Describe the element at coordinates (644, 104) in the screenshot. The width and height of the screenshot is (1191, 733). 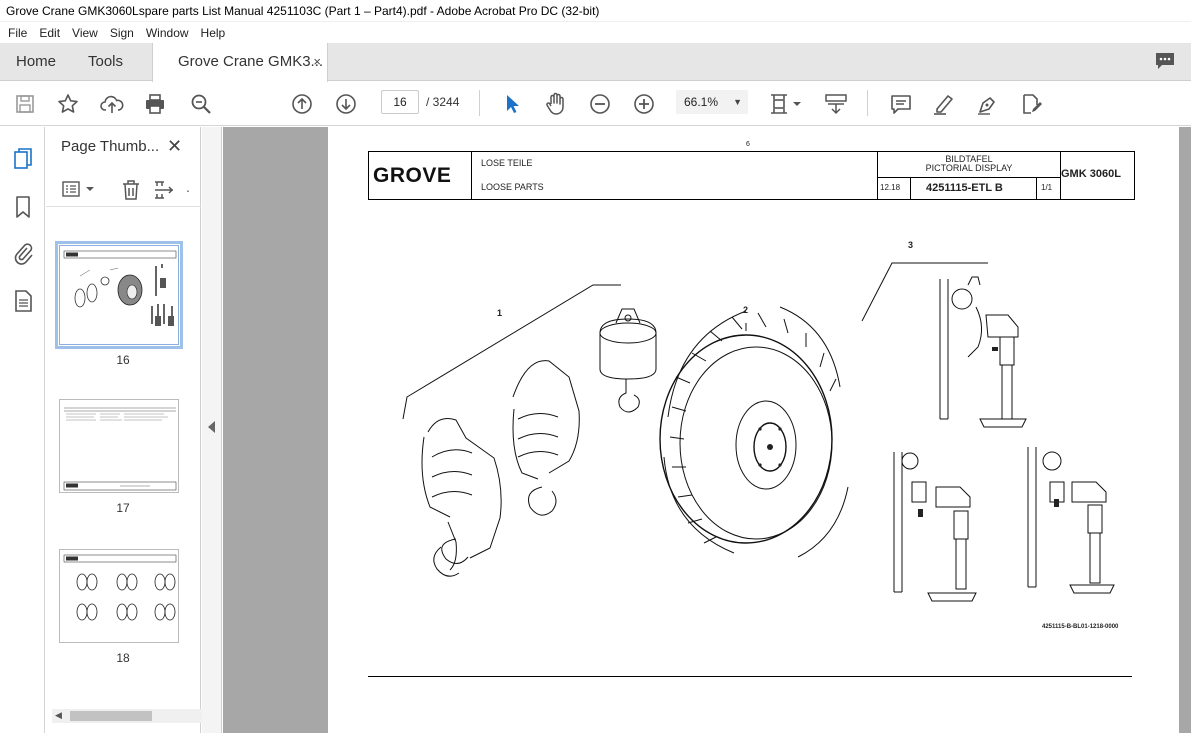
I see `zoom-in-icon` at that location.